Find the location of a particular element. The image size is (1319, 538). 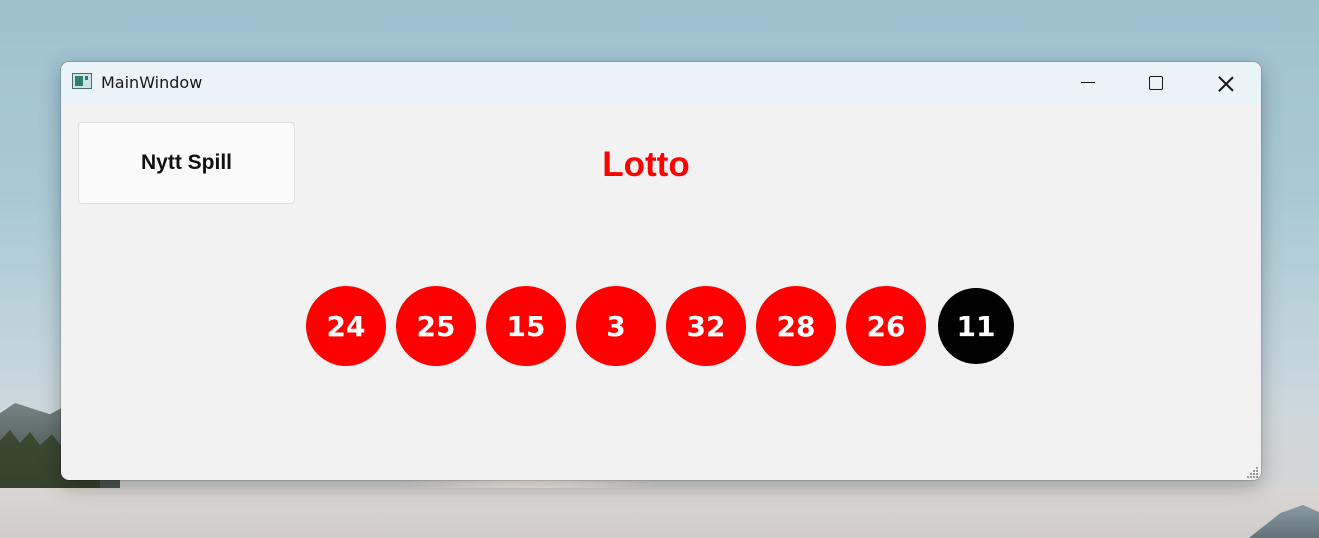

close-button is located at coordinates (1226, 83).